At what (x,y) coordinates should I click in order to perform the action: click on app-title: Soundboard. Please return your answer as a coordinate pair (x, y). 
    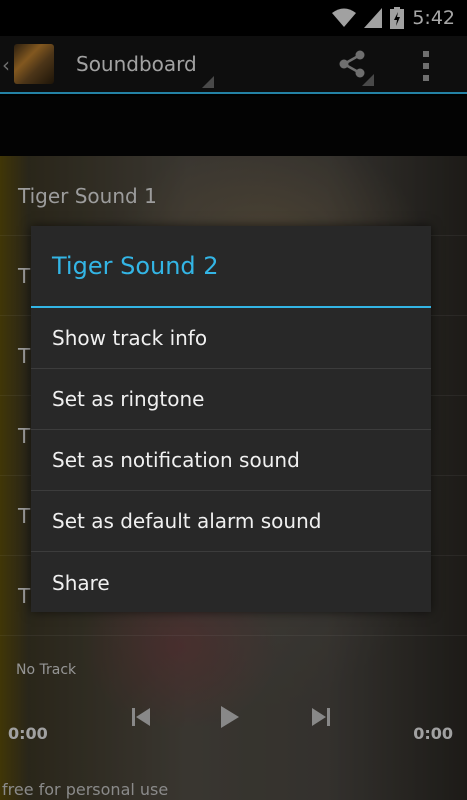
    Looking at the image, I should click on (136, 64).